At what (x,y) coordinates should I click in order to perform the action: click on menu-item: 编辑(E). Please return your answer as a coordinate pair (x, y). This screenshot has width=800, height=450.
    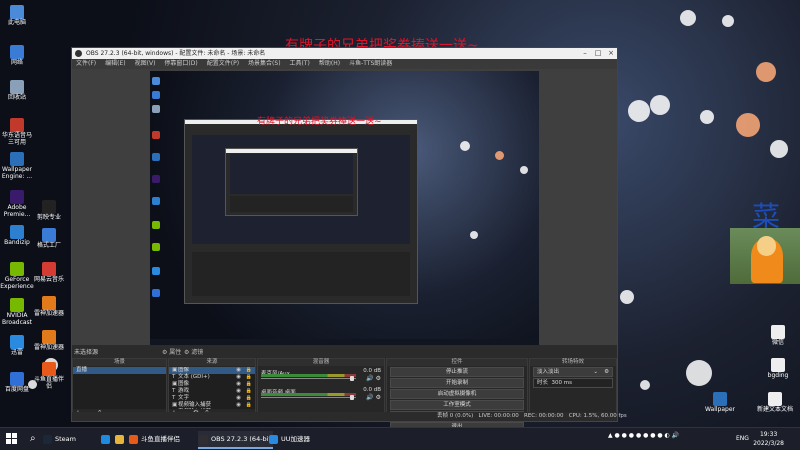
    Looking at the image, I should click on (115, 63).